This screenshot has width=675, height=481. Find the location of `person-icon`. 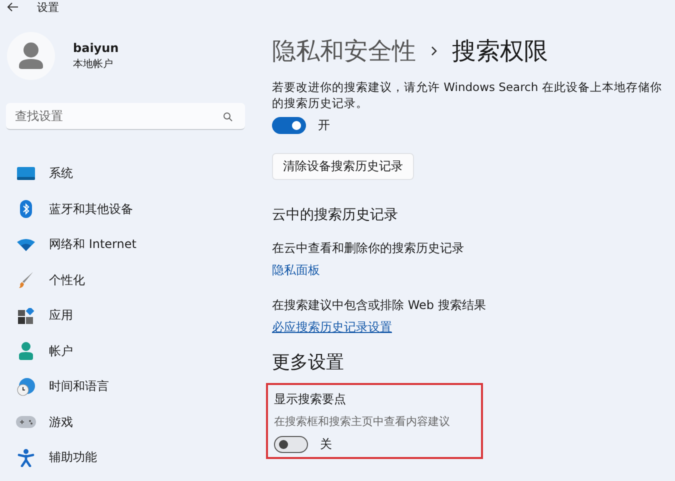

person-icon is located at coordinates (26, 351).